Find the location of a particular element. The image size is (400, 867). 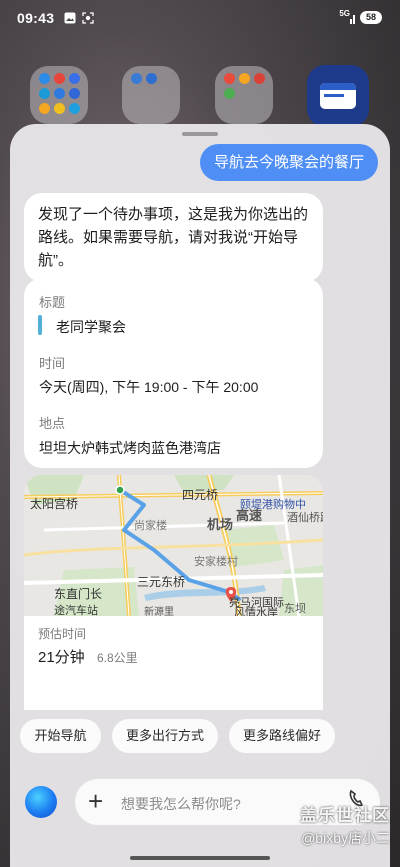

battery-indicator: 58 is located at coordinates (371, 17).